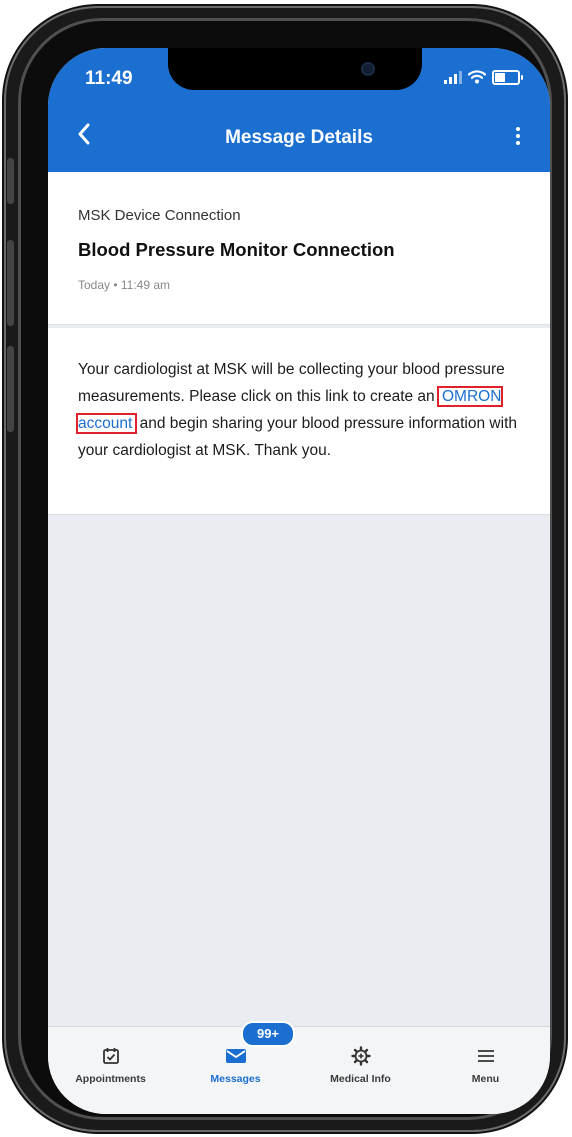  What do you see at coordinates (485, 1056) in the screenshot?
I see `hamburger-menu-icon` at bounding box center [485, 1056].